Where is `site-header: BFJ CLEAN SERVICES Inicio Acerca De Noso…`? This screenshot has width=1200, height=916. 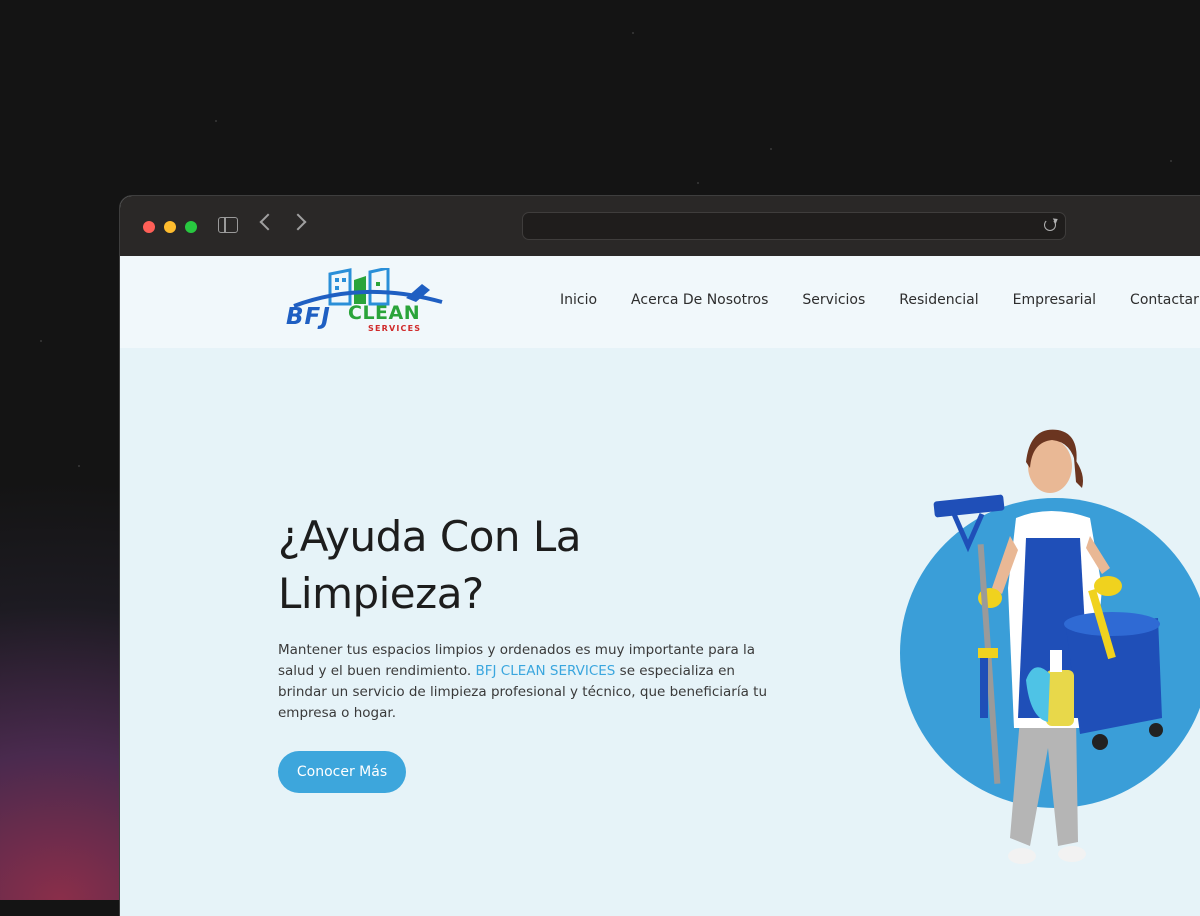
site-header: BFJ CLEAN SERVICES Inicio Acerca De Noso… is located at coordinates (660, 302).